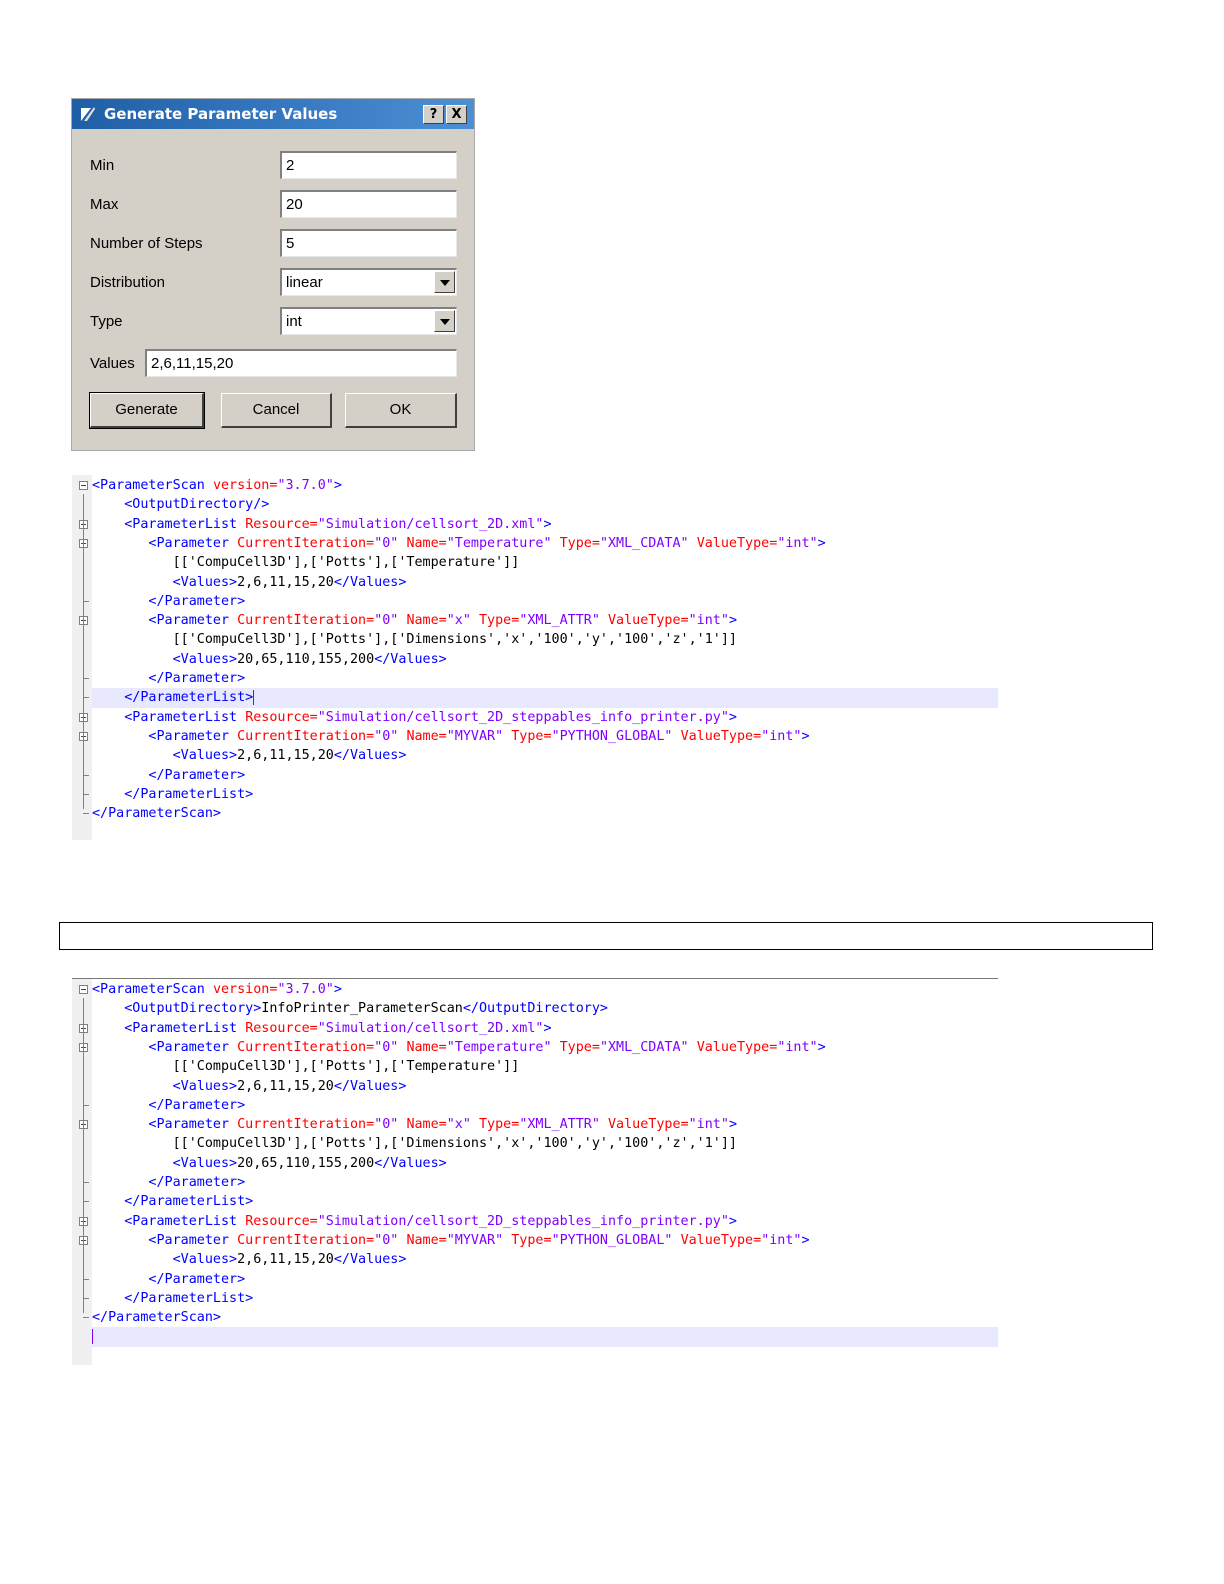  I want to click on code-line, so click(545, 1337).